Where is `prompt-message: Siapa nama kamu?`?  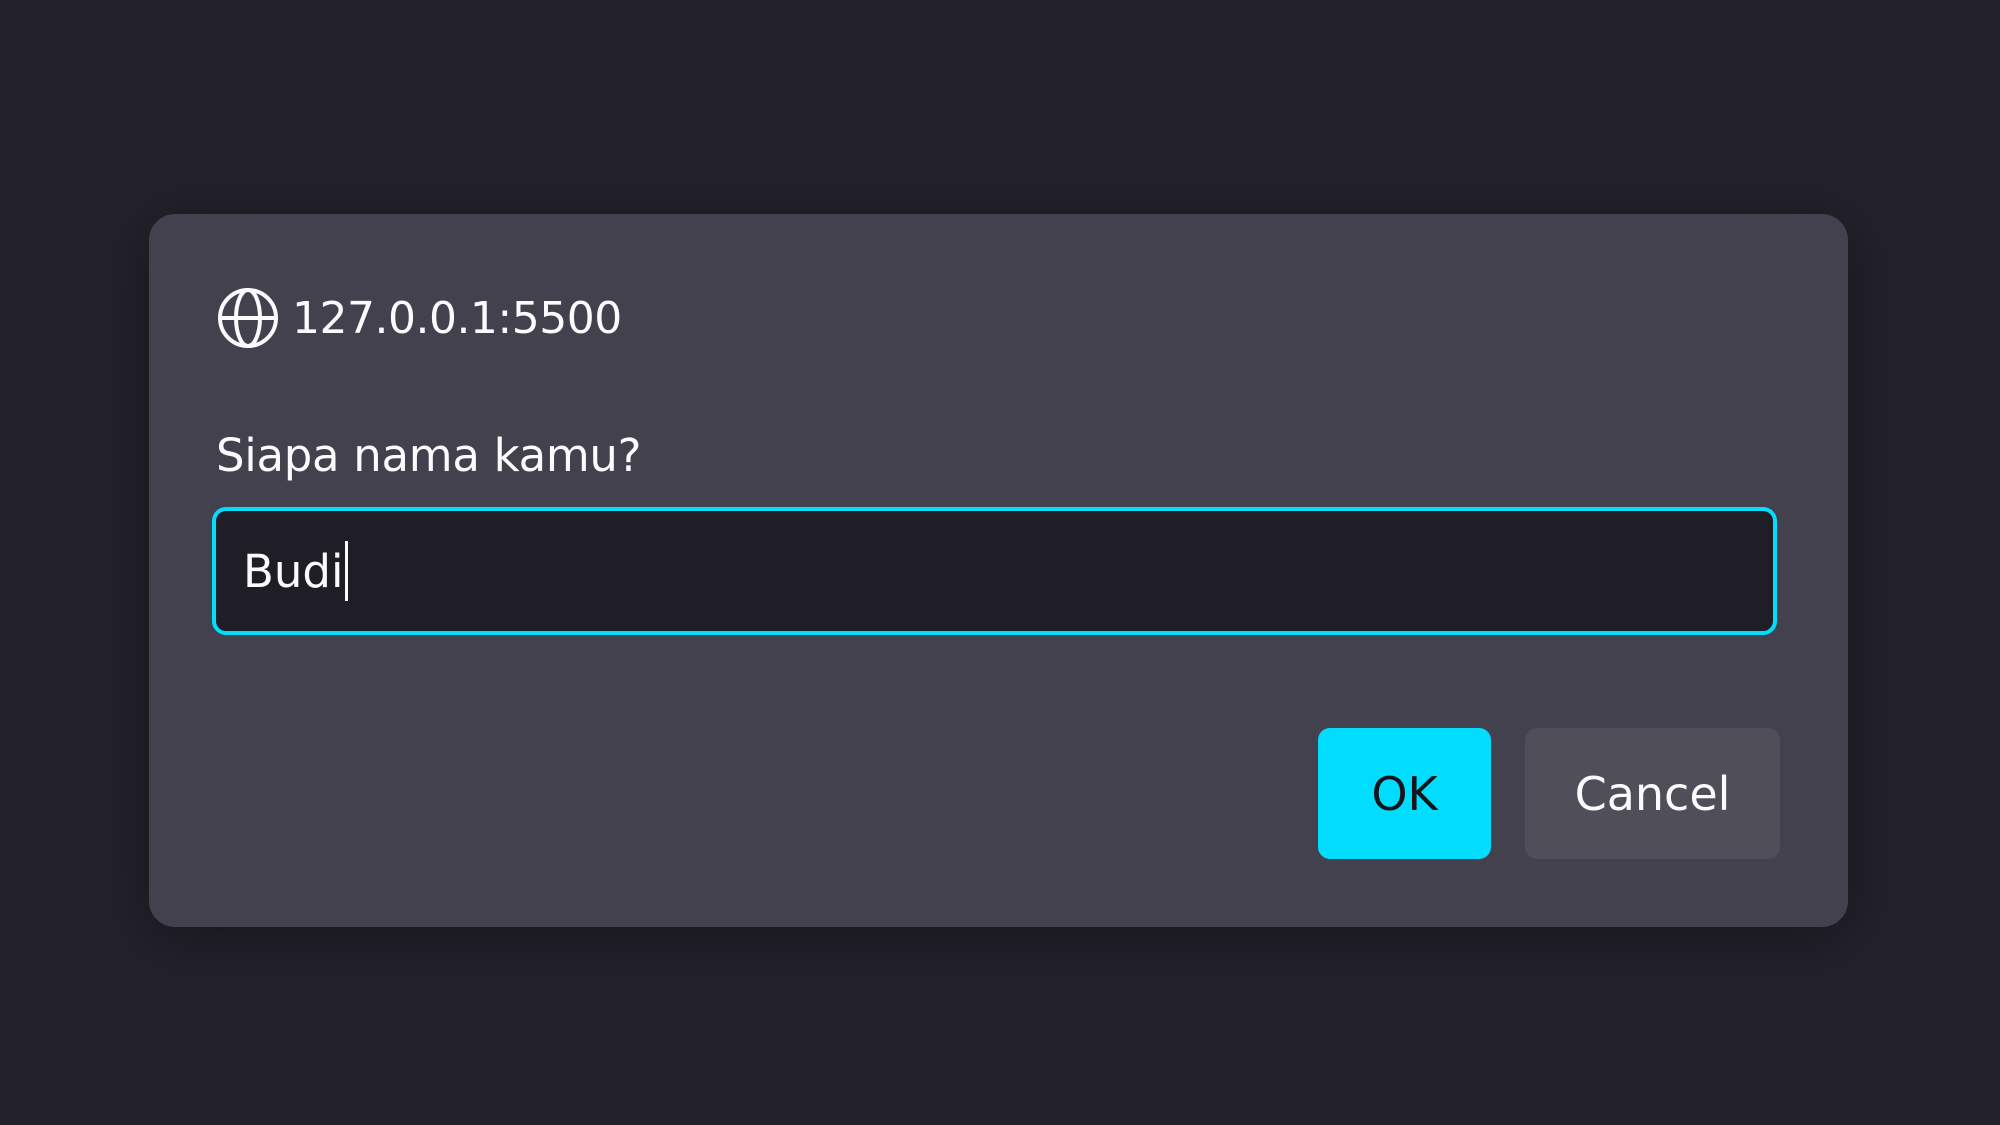
prompt-message: Siapa nama kamu? is located at coordinates (429, 455).